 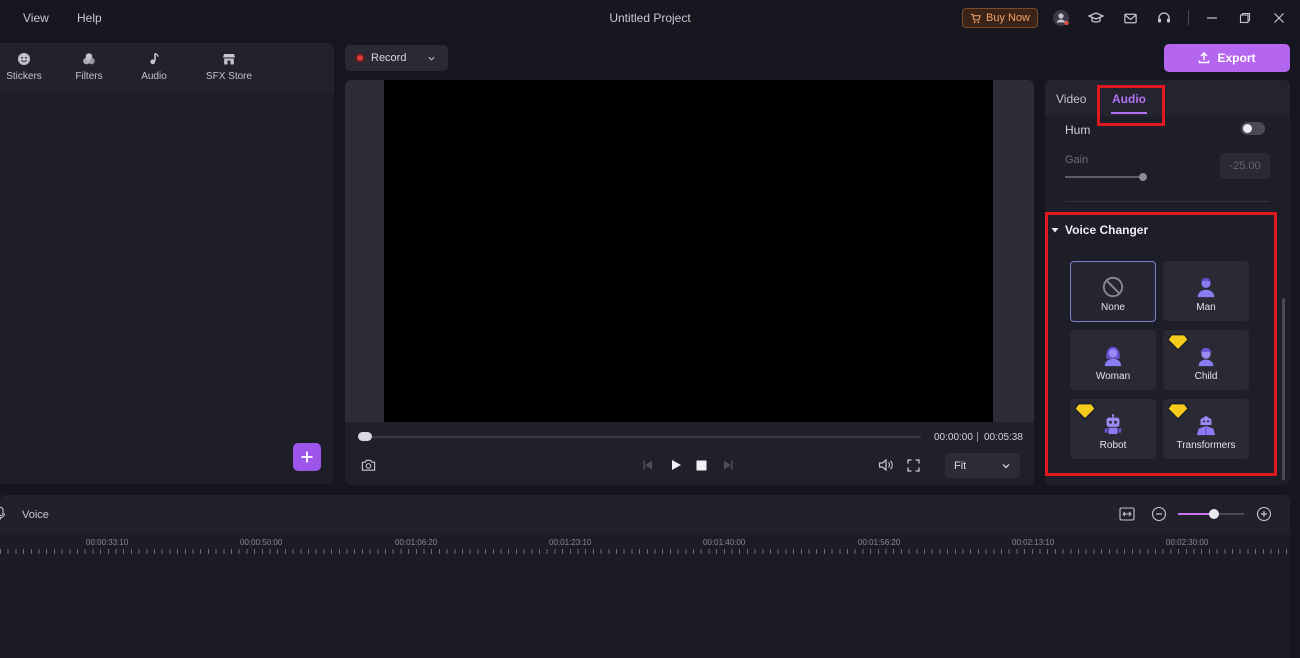 What do you see at coordinates (648, 465) in the screenshot?
I see `previous-frame-icon` at bounding box center [648, 465].